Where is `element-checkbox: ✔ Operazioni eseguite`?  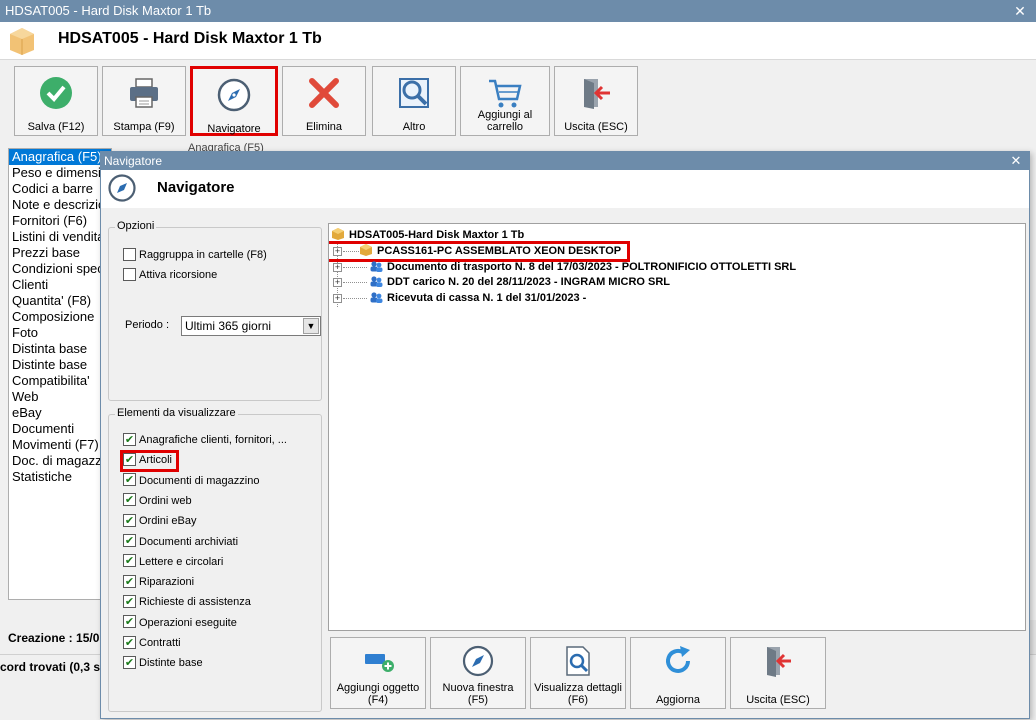
element-checkbox: ✔ Operazioni eseguite is located at coordinates (180, 623).